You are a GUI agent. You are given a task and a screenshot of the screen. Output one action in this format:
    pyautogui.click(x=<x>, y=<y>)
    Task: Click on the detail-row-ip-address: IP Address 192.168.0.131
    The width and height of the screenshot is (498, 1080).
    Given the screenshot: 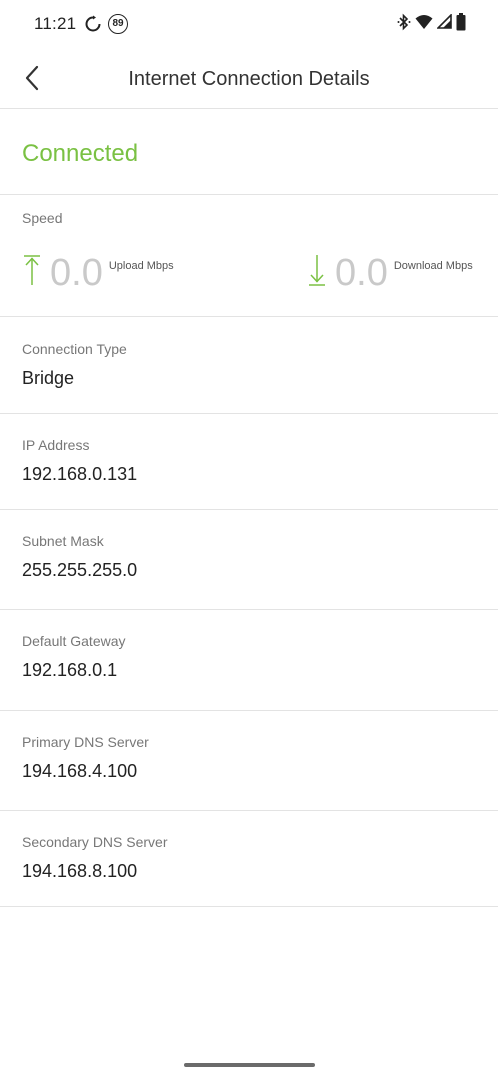 What is the action you would take?
    pyautogui.click(x=249, y=462)
    